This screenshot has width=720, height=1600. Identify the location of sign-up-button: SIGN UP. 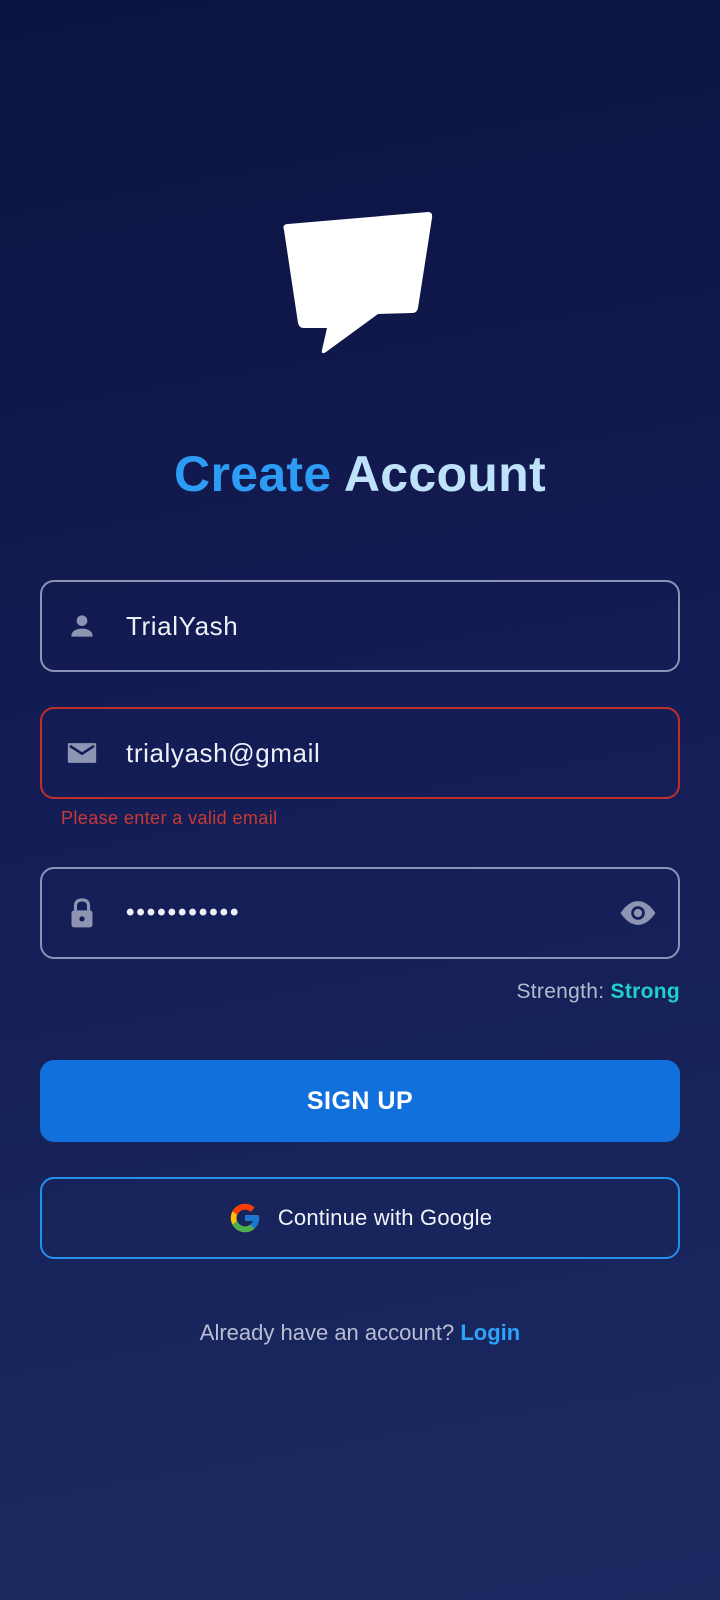
(360, 1101).